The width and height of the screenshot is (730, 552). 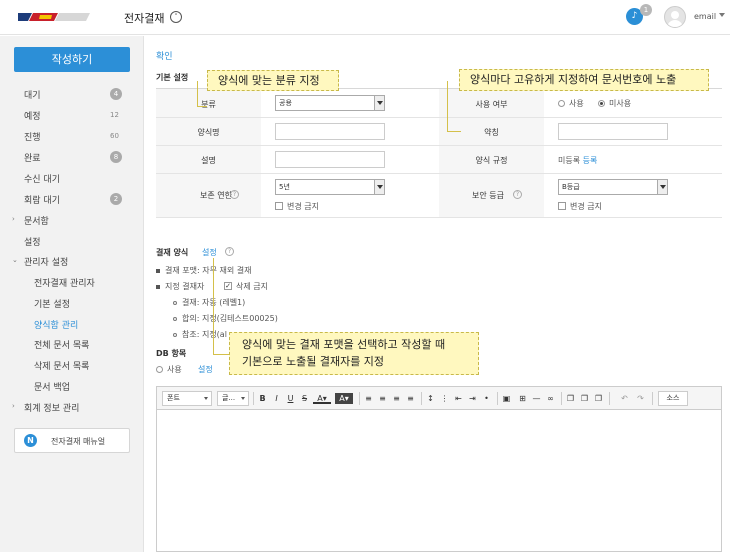 What do you see at coordinates (488, 195) in the screenshot?
I see `security-label: 보안 등급` at bounding box center [488, 195].